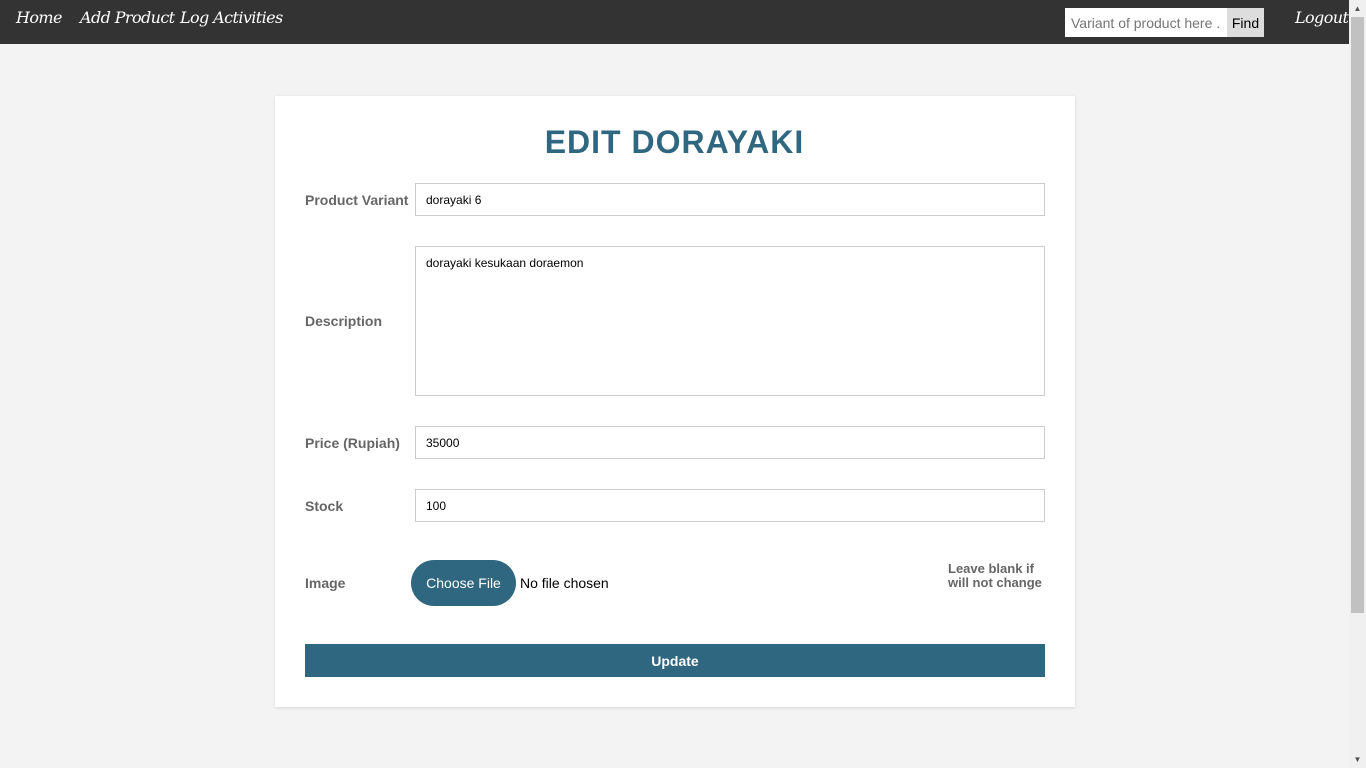  Describe the element at coordinates (730, 505) in the screenshot. I see `stock-input` at that location.